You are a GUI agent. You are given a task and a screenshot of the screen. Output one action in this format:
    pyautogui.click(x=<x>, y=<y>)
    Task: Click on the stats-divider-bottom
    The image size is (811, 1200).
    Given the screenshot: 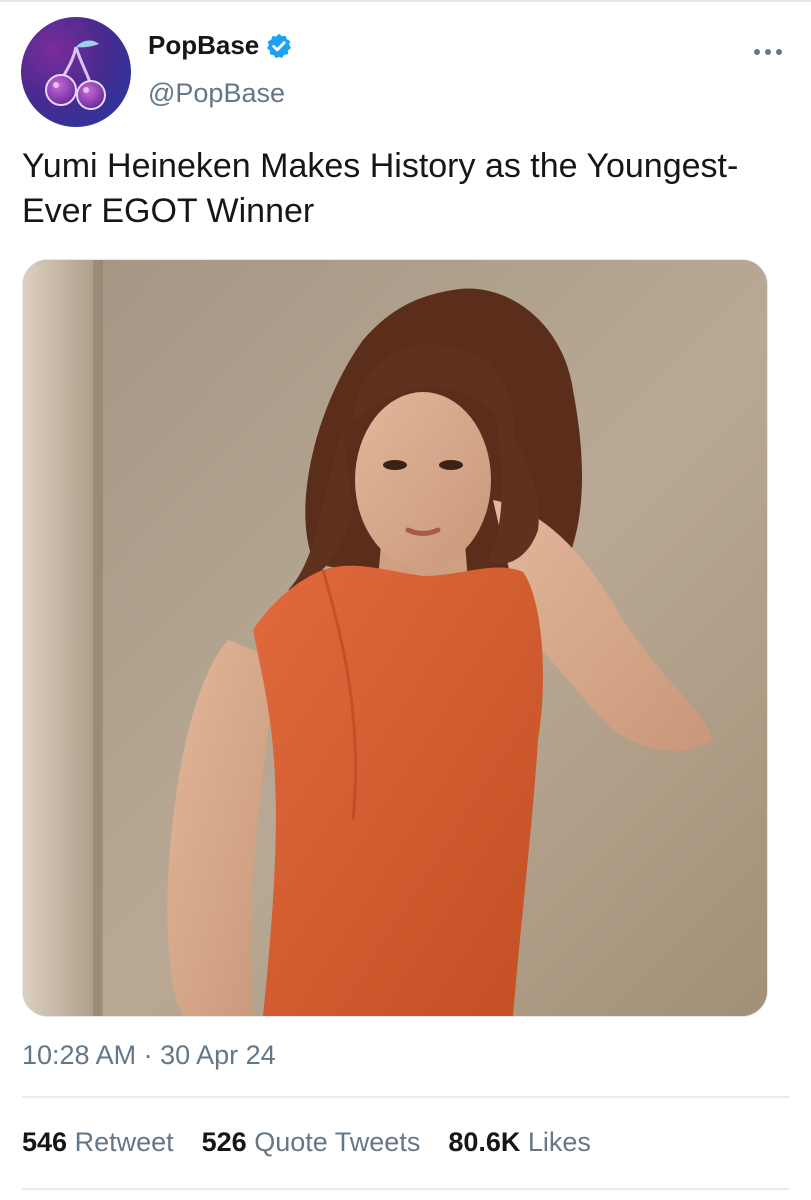 What is the action you would take?
    pyautogui.click(x=405, y=1189)
    